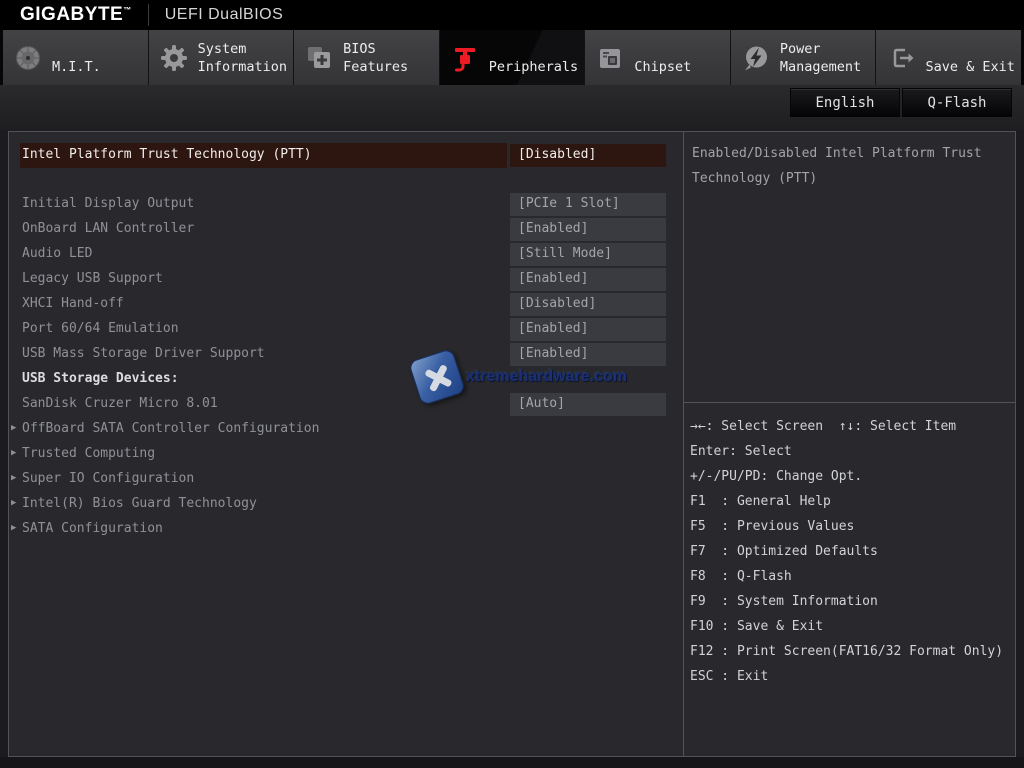 The width and height of the screenshot is (1024, 768). I want to click on setting-row-xhci-handoff: XHCI Hand-off [Disabled], so click(346, 304).